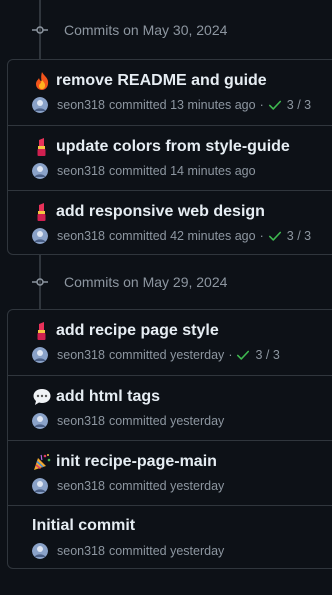 Image resolution: width=332 pixels, height=595 pixels. Describe the element at coordinates (146, 282) in the screenshot. I see `group-title: Commits on May 29, 2024` at that location.